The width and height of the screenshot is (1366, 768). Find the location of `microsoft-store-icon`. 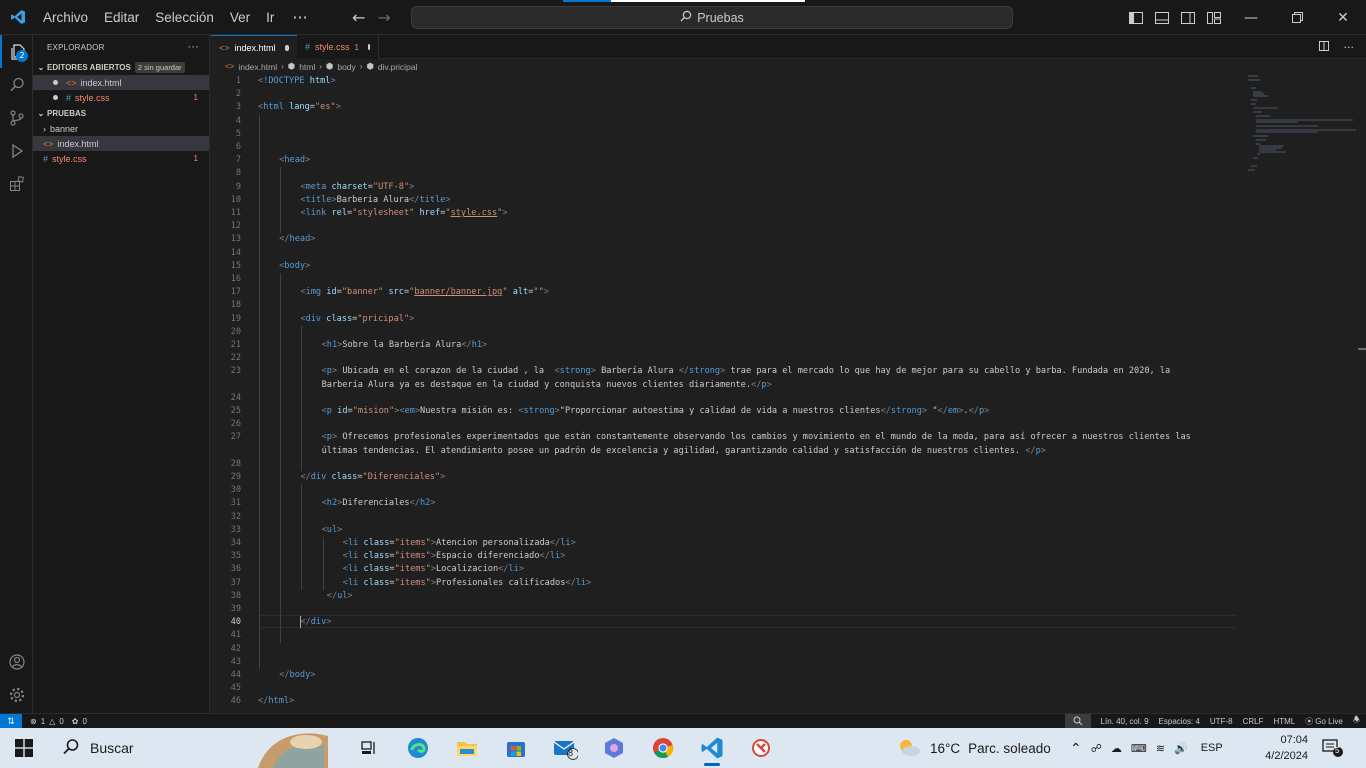

microsoft-store-icon is located at coordinates (515, 748).